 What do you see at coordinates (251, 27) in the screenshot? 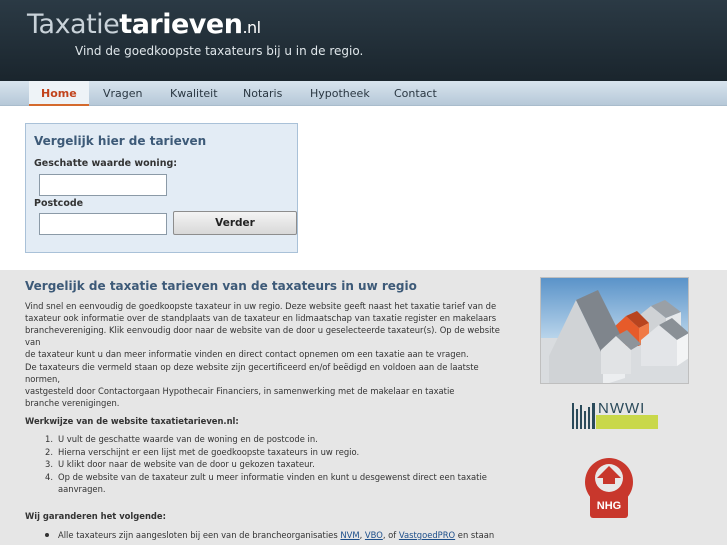
I see `logo-part-tld: .nl` at bounding box center [251, 27].